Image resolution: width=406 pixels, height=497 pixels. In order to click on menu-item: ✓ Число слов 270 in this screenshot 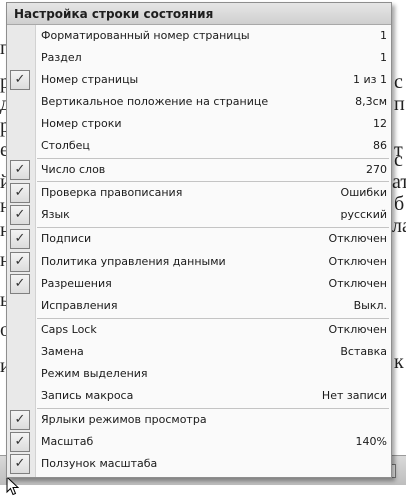, I will do `click(199, 170)`.